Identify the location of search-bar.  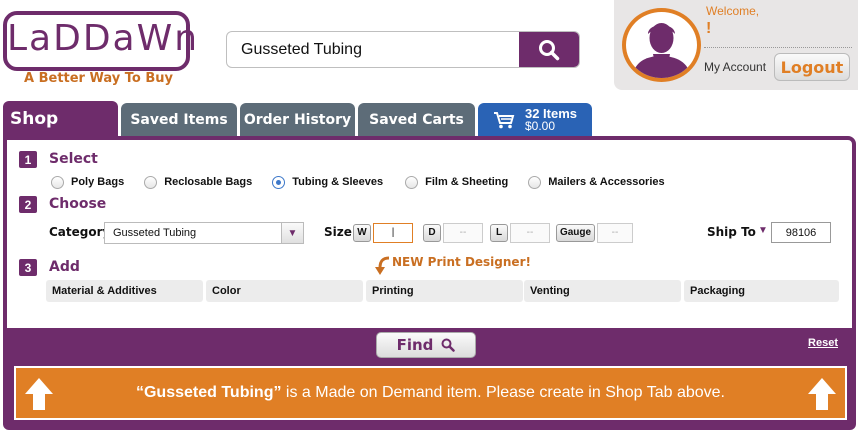
(403, 49).